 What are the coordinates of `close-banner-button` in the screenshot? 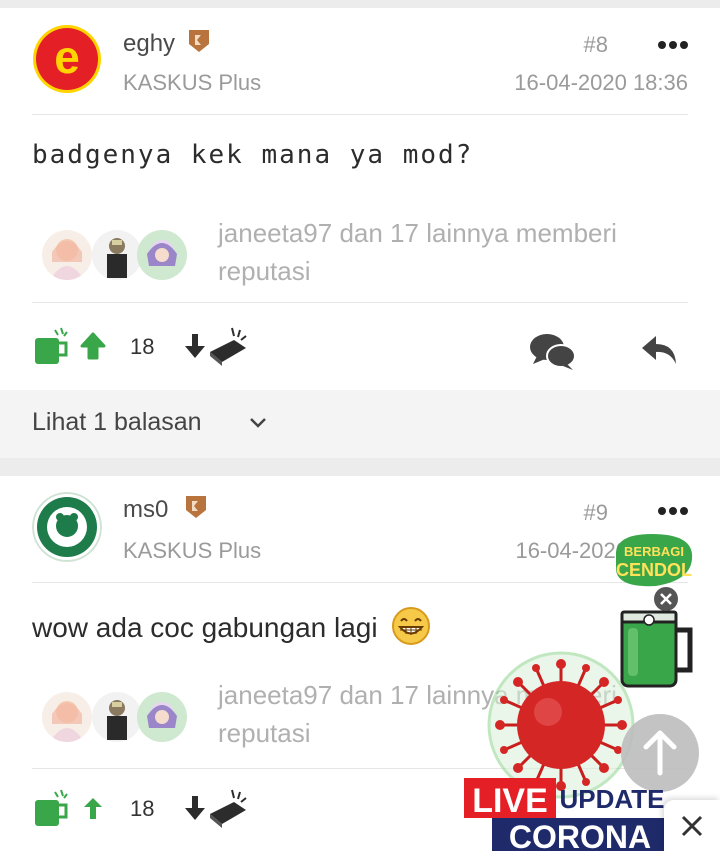 It's located at (692, 825).